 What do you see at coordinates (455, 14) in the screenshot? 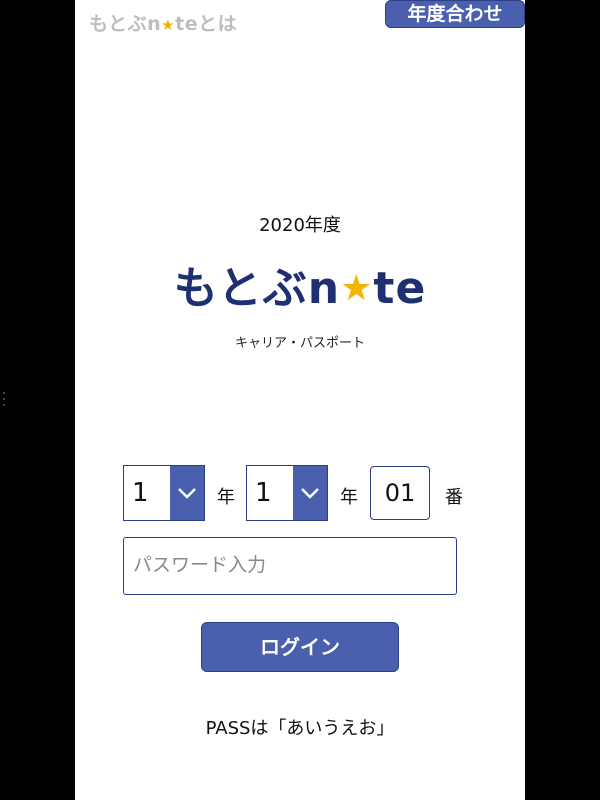
I see `year-adjust-button: 年度合わせ` at bounding box center [455, 14].